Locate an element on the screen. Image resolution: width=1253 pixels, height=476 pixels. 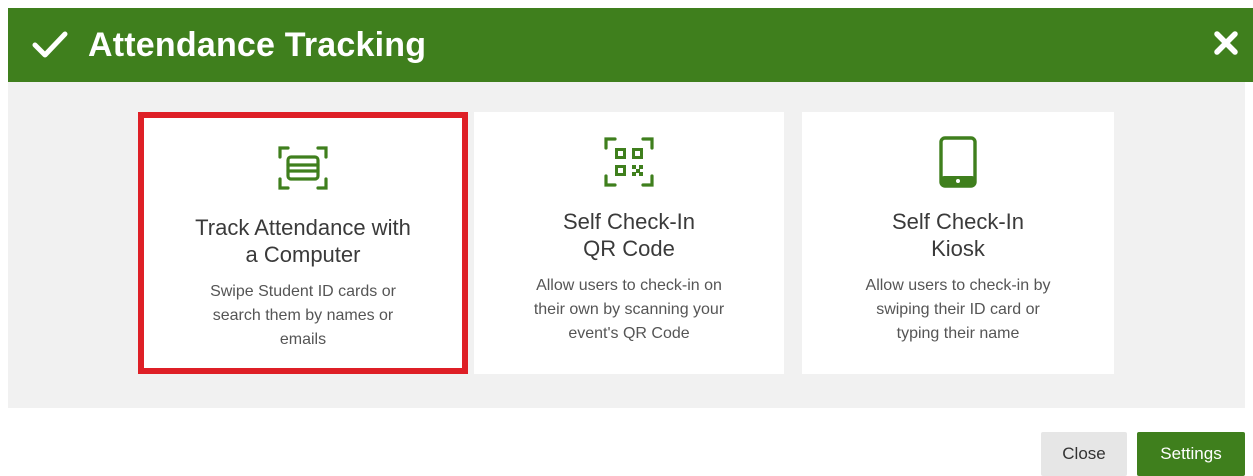
option-title: Track Attendance with a Computer is located at coordinates (303, 241).